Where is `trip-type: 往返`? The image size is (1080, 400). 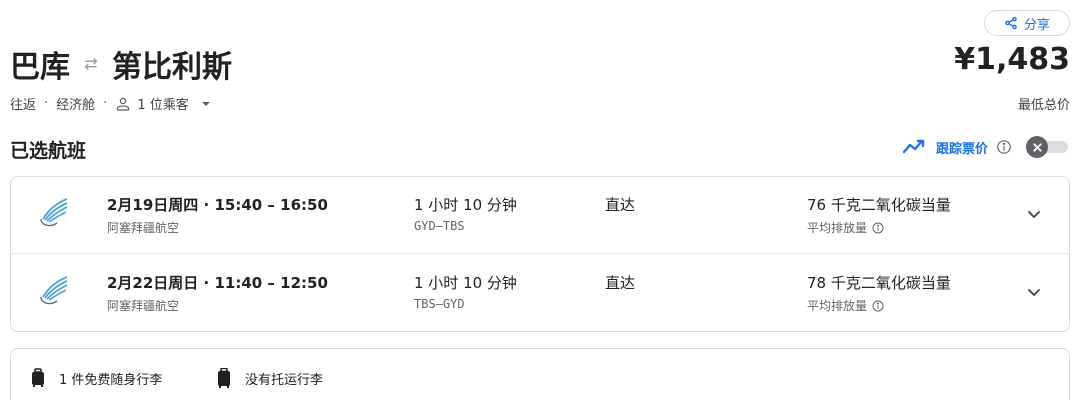 trip-type: 往返 is located at coordinates (23, 105).